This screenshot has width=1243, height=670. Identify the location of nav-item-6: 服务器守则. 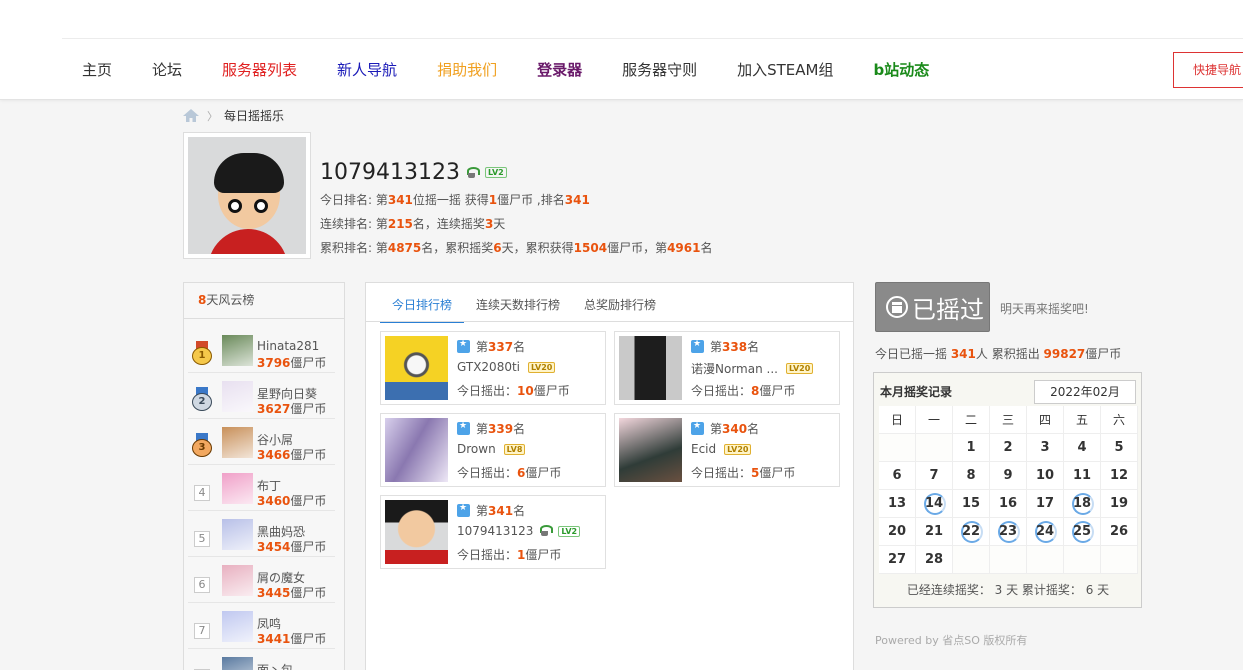
(659, 70).